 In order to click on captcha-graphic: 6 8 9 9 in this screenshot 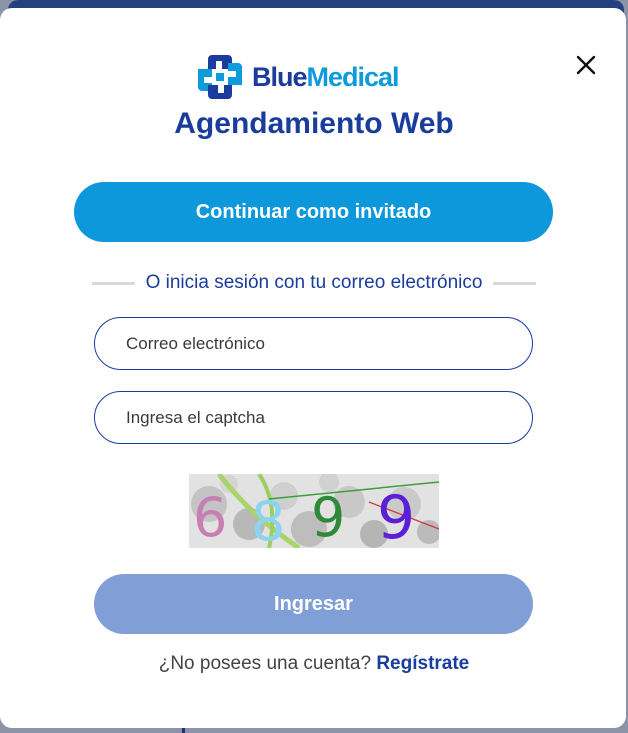, I will do `click(314, 511)`.